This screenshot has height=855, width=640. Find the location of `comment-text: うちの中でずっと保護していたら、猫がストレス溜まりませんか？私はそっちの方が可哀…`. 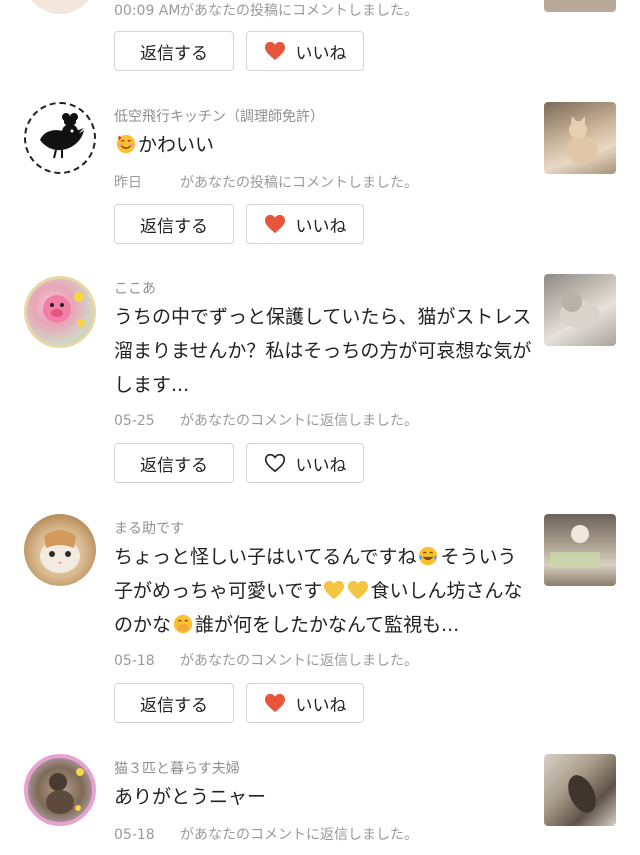

comment-text: うちの中でずっと保護していたら、猫がストレス溜まりませんか？私はそっちの方が可哀… is located at coordinates (323, 351).